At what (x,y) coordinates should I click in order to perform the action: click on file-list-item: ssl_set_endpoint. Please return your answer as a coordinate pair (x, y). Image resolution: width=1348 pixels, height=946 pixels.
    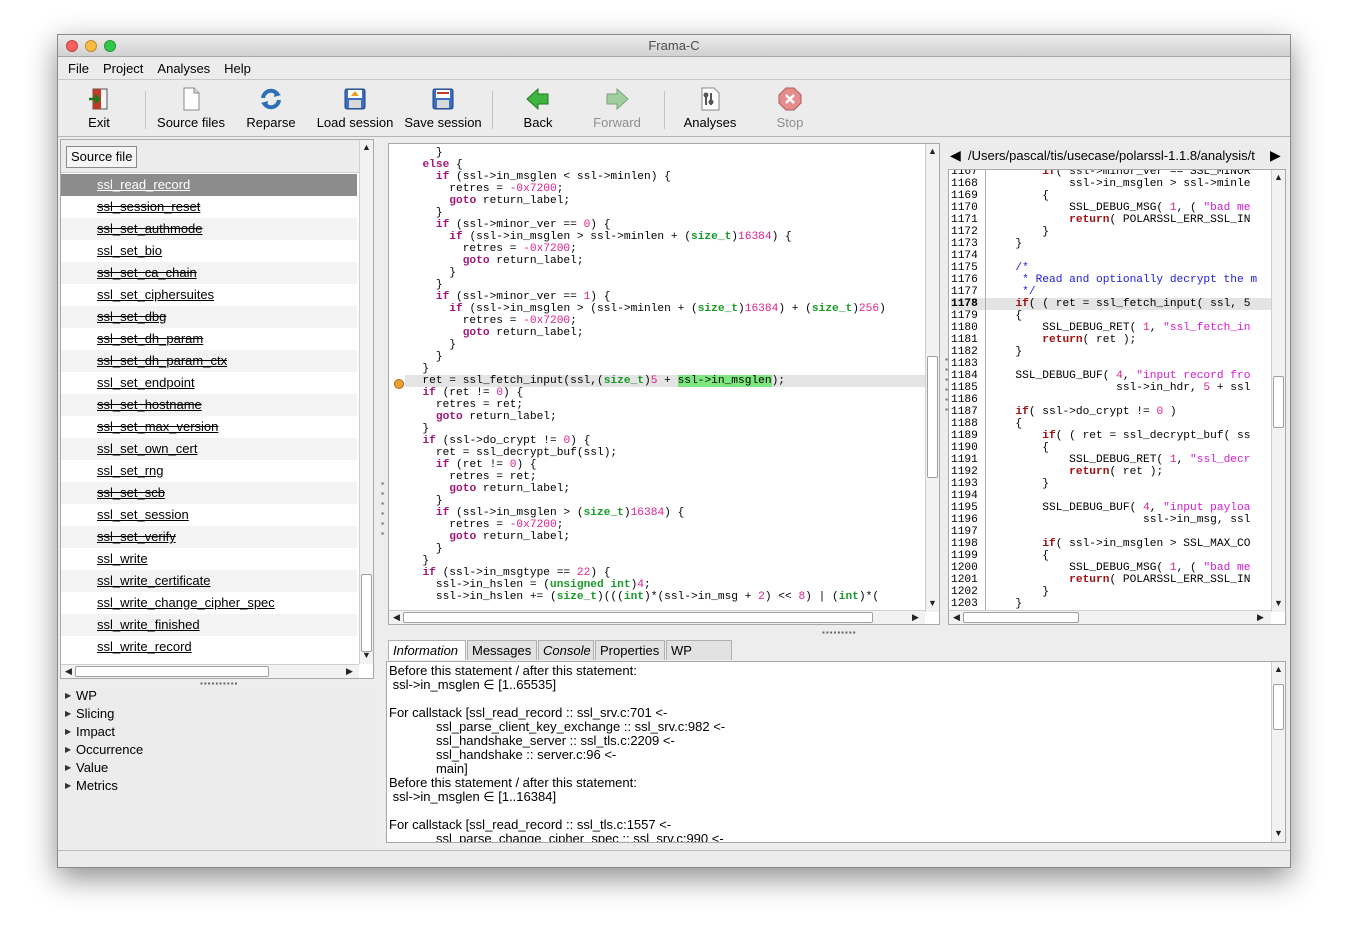
    Looking at the image, I should click on (209, 383).